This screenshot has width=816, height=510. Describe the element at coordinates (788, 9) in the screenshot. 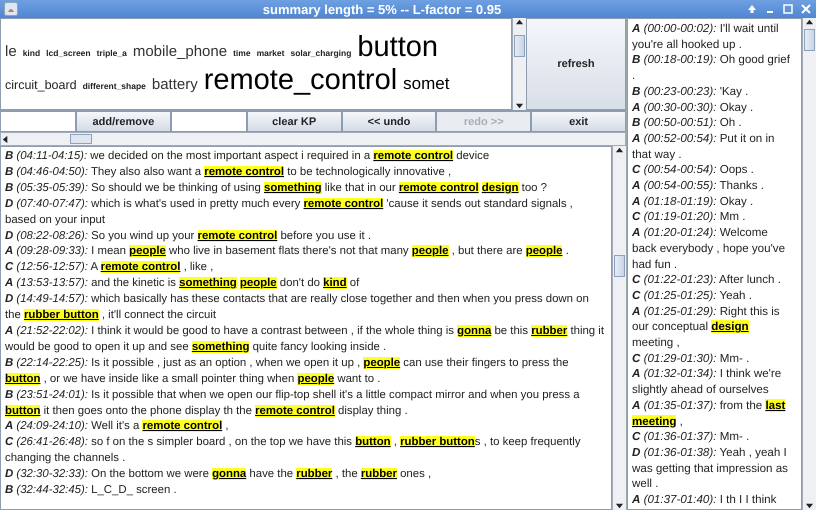

I see `maximize-icon` at that location.